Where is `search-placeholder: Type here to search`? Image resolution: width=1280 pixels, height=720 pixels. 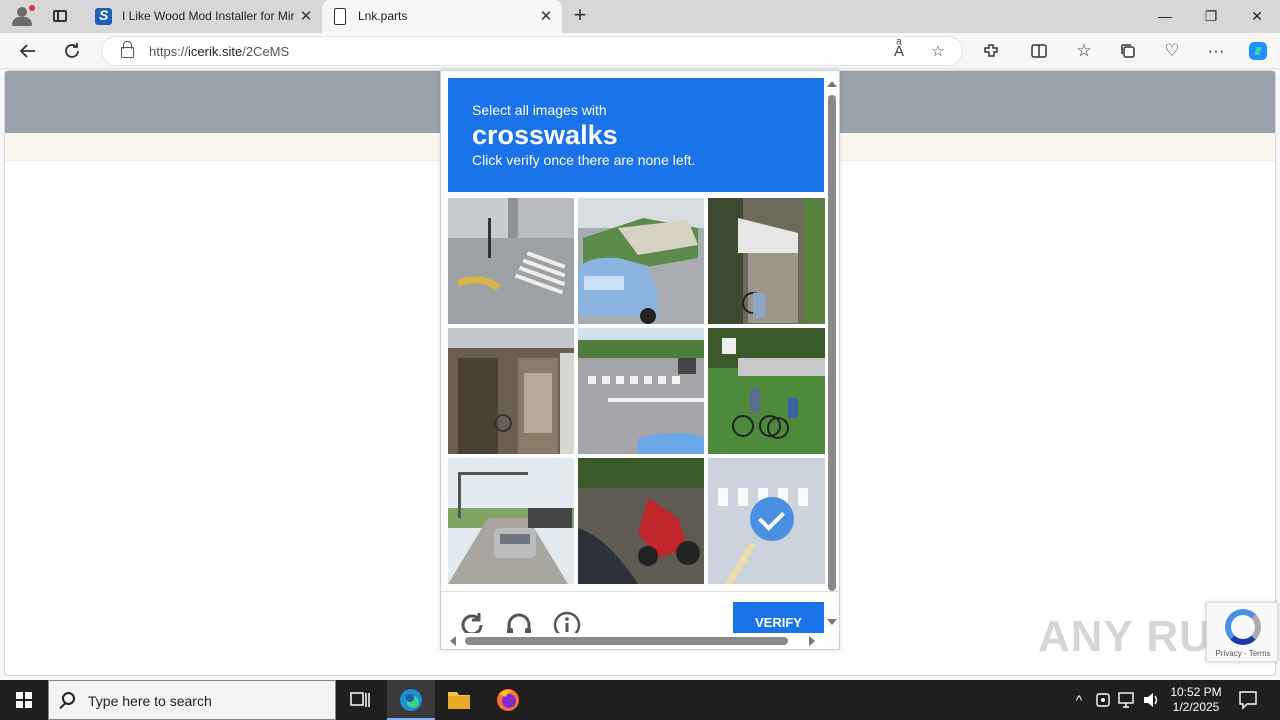
search-placeholder: Type here to search is located at coordinates (150, 701).